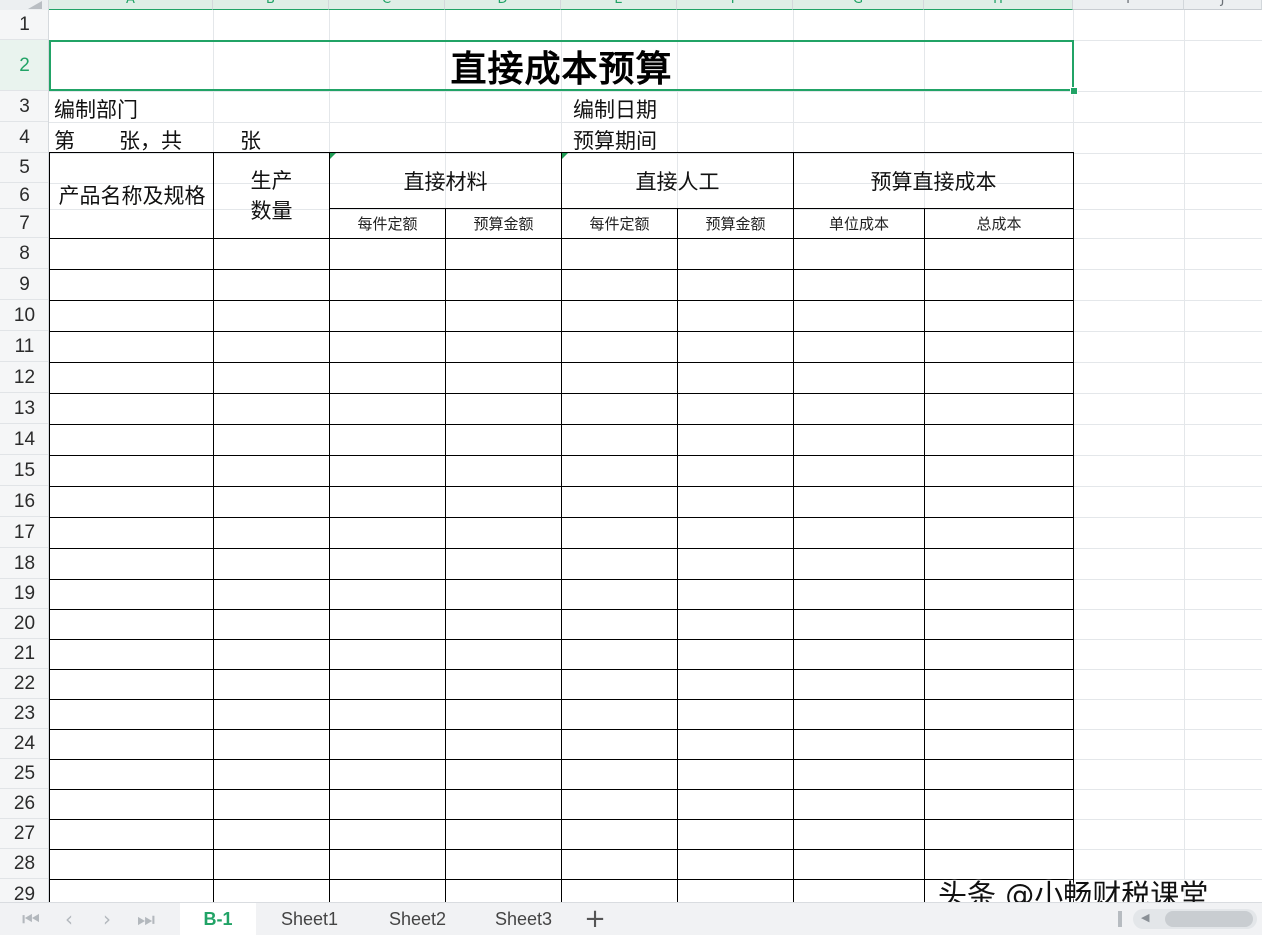 This screenshot has height=935, width=1262. What do you see at coordinates (69, 919) in the screenshot?
I see `prev-sheet-icon: ‹` at bounding box center [69, 919].